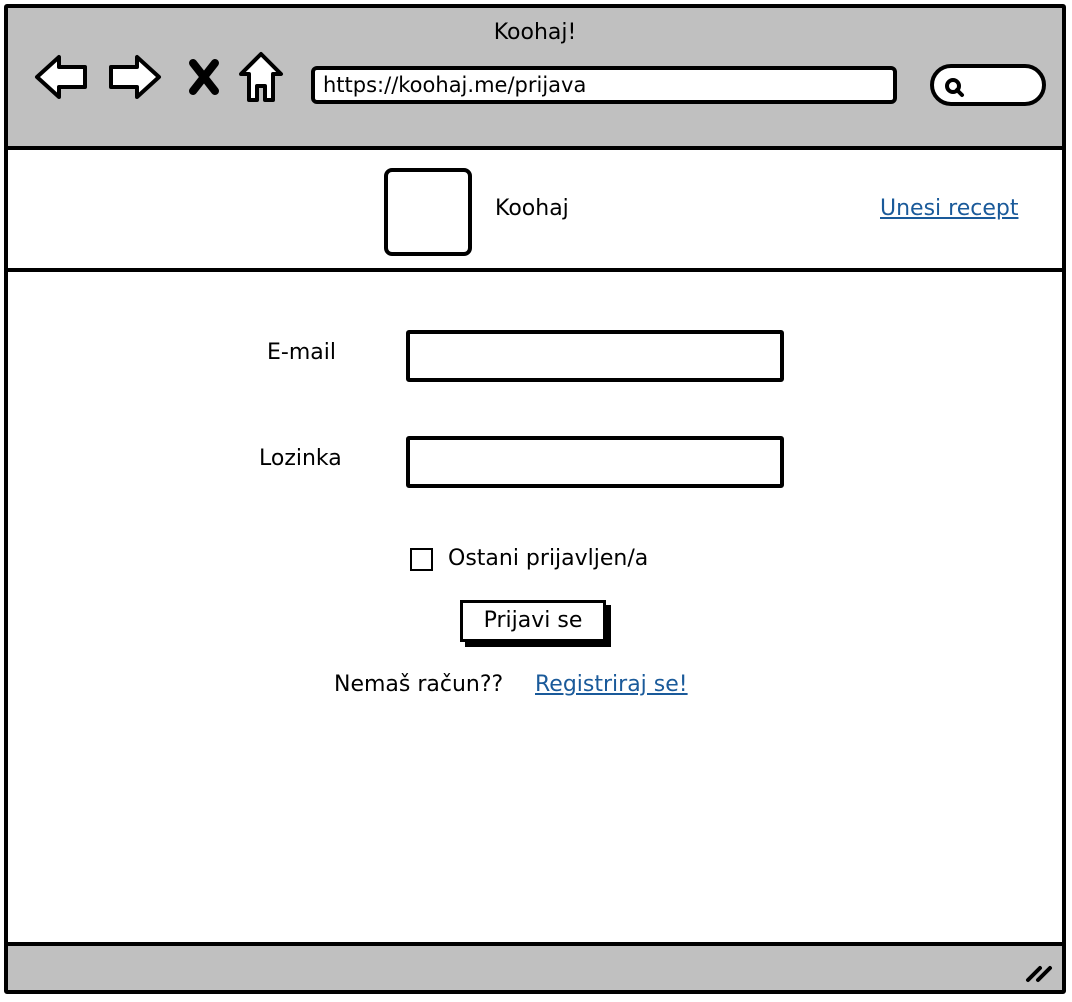 This screenshot has height=1002, width=1072. What do you see at coordinates (611, 684) in the screenshot?
I see `register-link: Registriraj se!` at bounding box center [611, 684].